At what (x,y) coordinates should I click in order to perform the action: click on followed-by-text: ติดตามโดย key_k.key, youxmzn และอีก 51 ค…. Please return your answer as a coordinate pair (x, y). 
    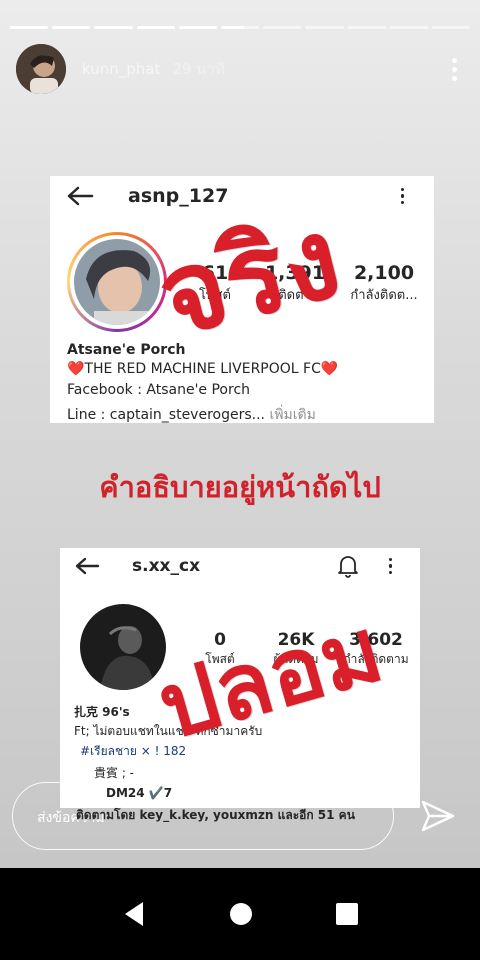
    Looking at the image, I should click on (215, 815).